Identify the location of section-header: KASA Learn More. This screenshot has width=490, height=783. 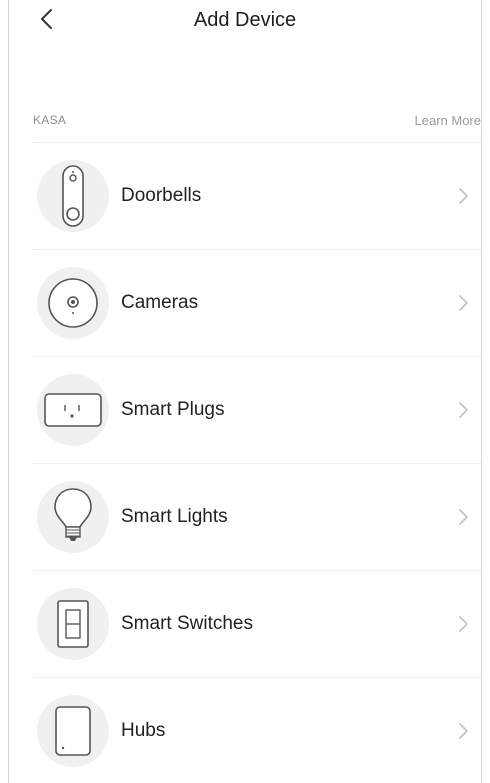
(257, 120).